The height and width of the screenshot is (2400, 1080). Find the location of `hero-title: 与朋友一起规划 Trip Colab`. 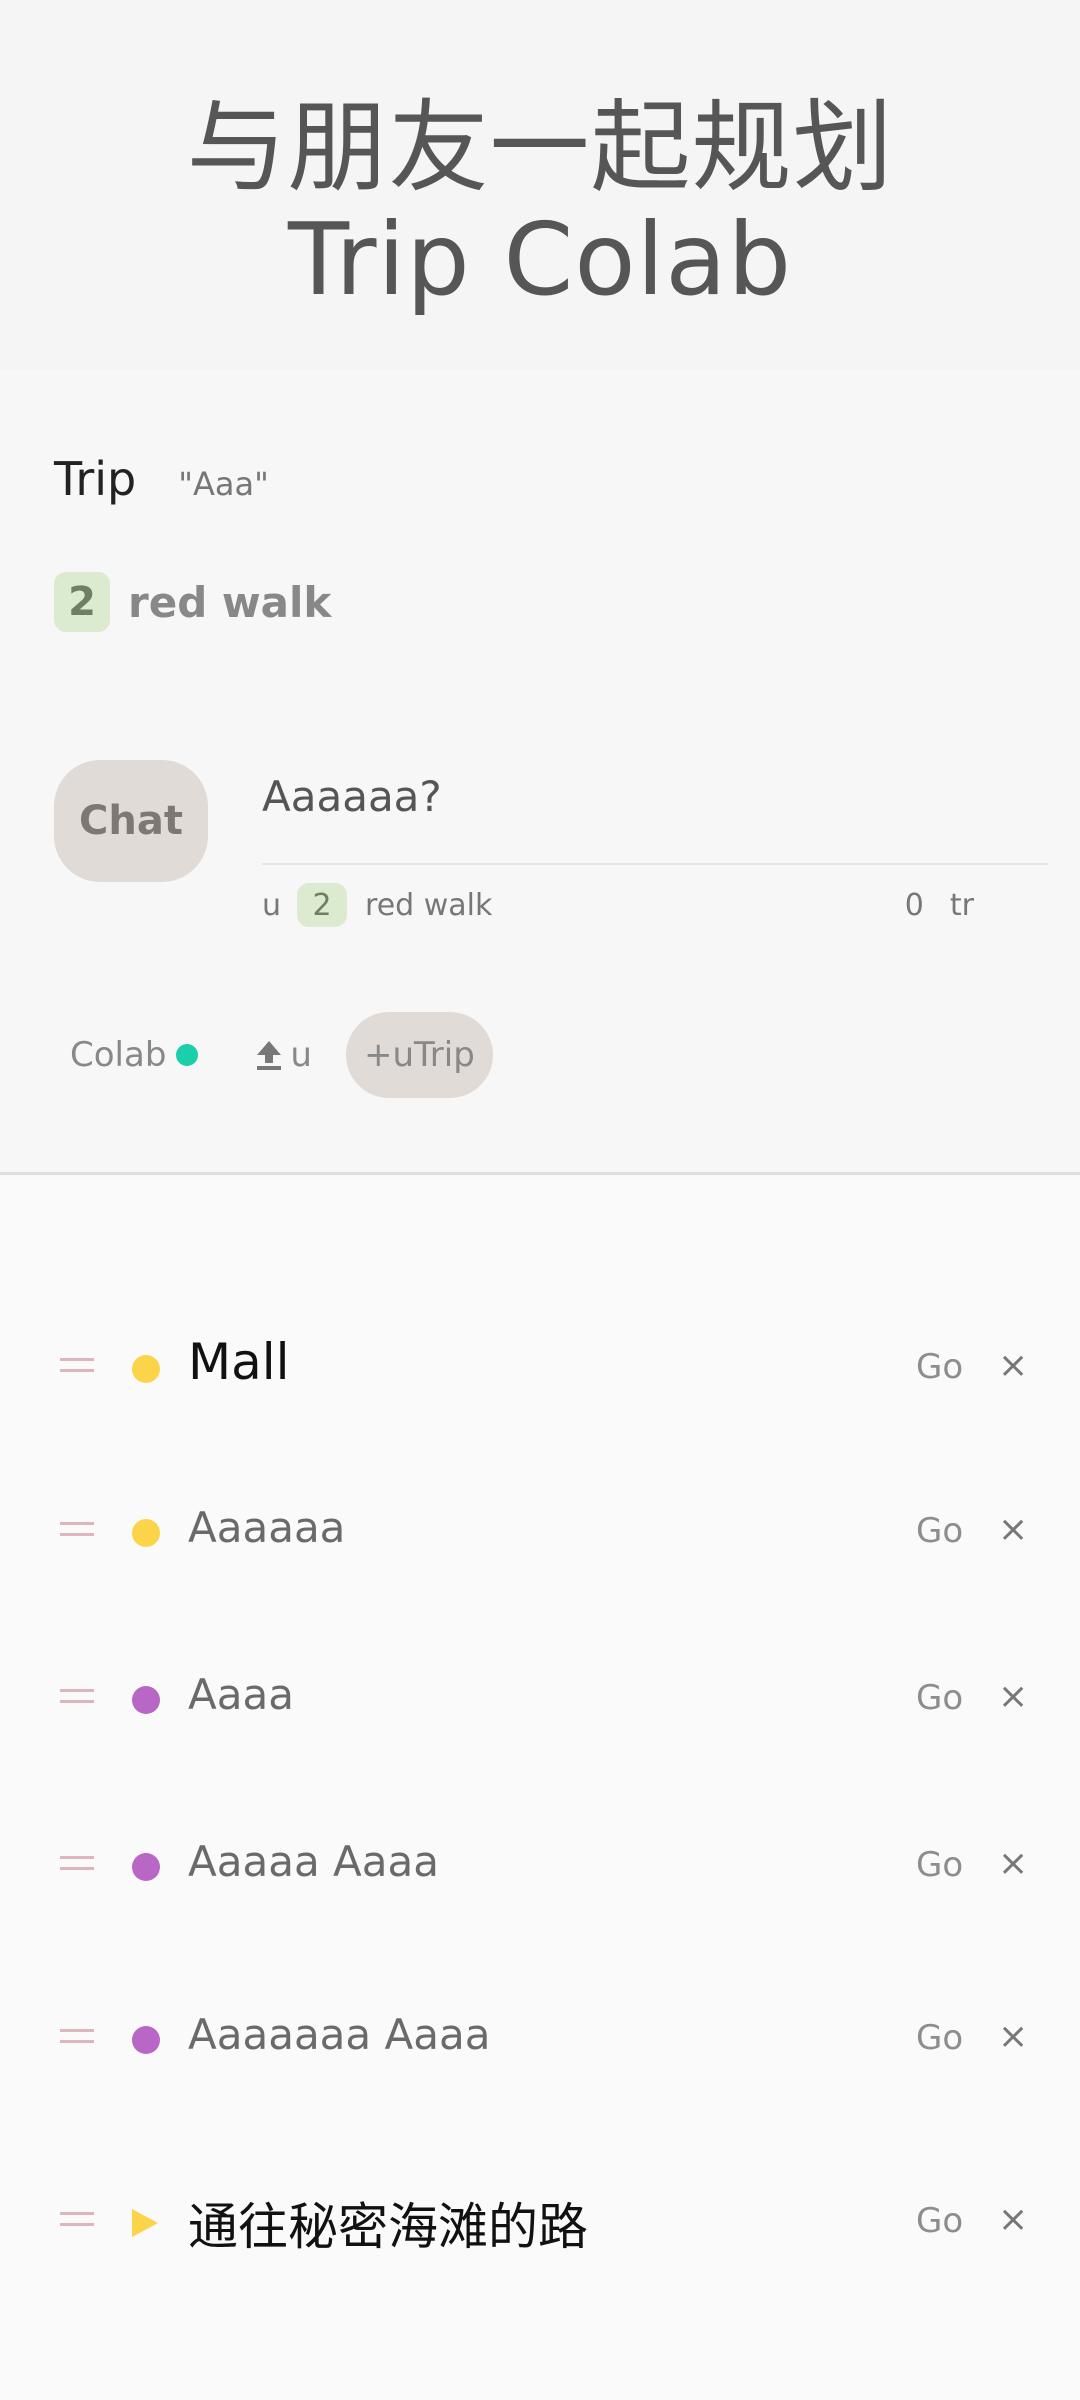

hero-title: 与朋友一起规划 Trip Colab is located at coordinates (540, 204).